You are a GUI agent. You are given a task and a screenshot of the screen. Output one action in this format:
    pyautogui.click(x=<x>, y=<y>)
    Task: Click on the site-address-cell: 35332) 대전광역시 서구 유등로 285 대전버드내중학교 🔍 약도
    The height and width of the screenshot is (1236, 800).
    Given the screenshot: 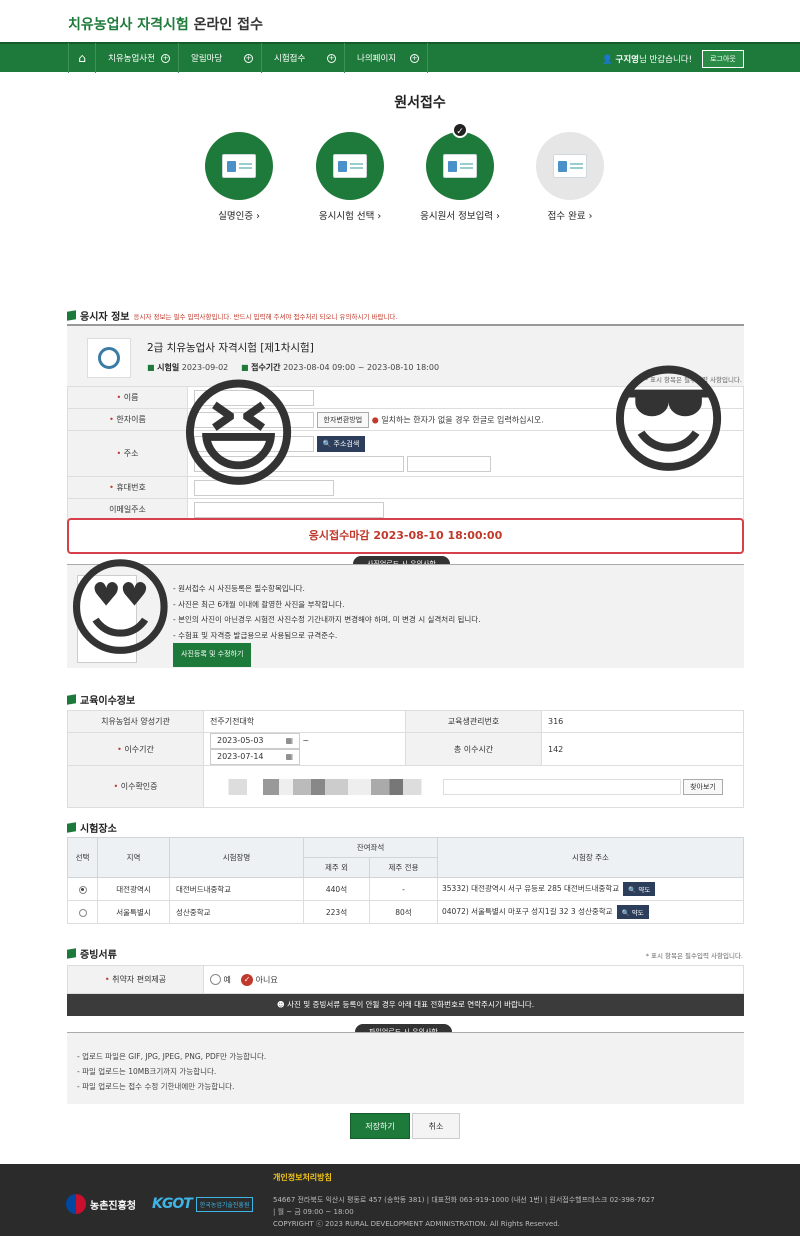 What is the action you would take?
    pyautogui.click(x=590, y=889)
    